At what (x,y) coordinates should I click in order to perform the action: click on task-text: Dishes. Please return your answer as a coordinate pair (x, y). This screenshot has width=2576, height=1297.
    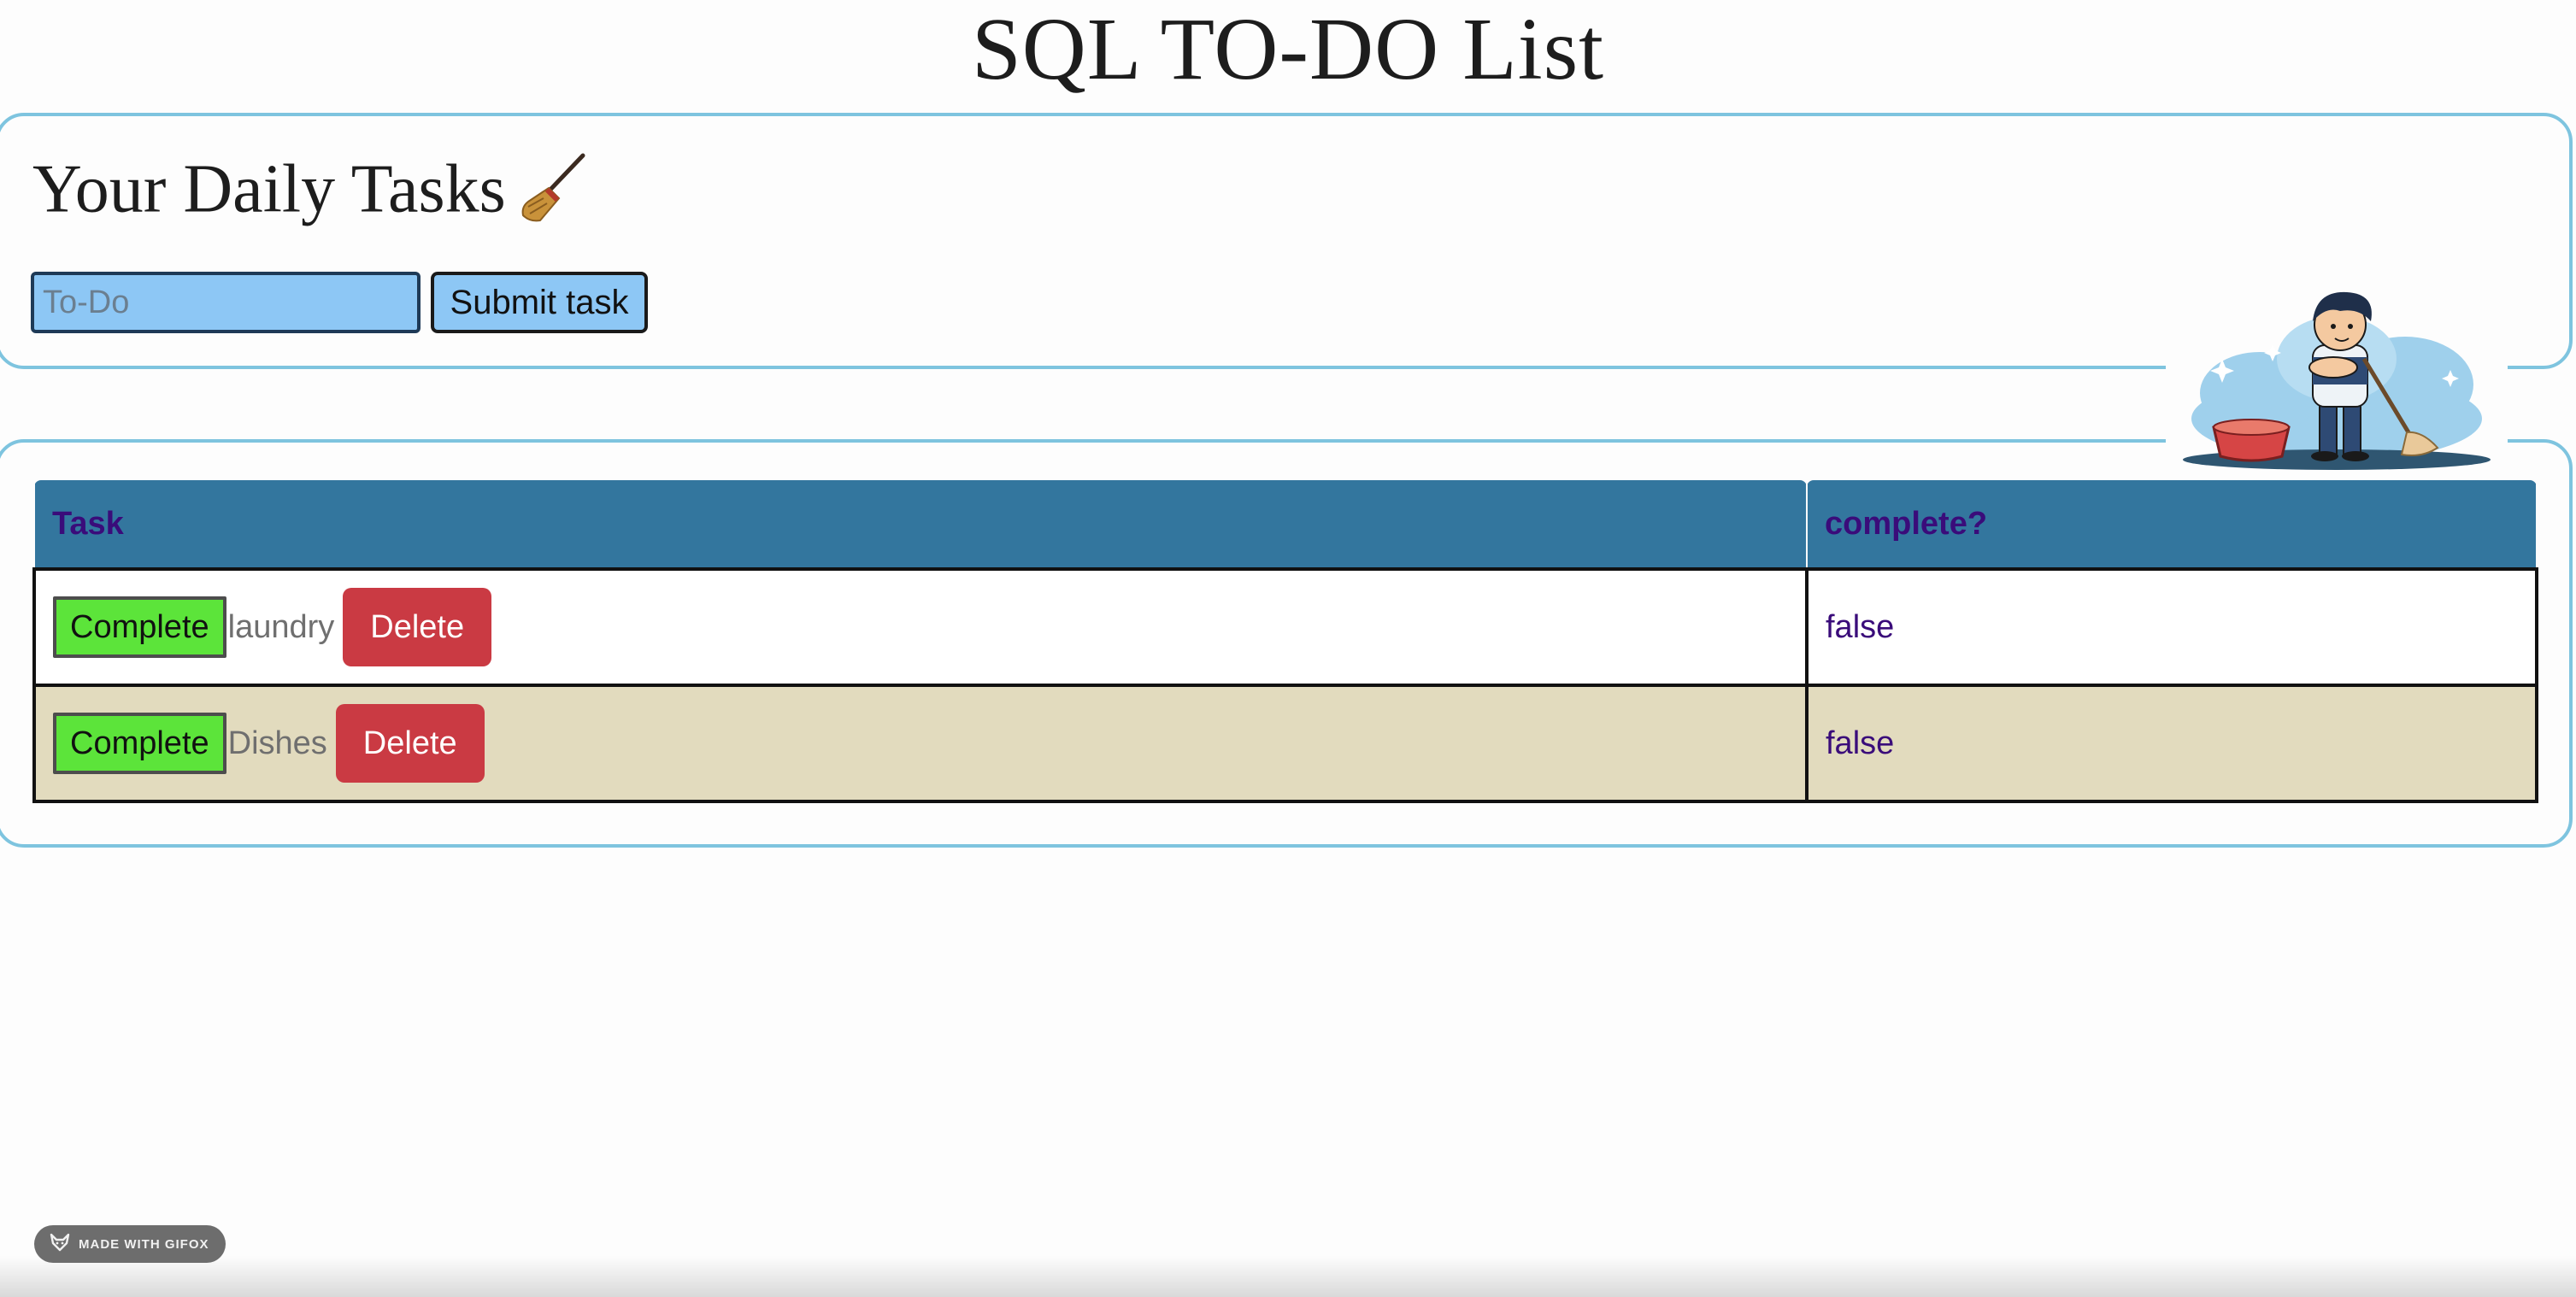
    Looking at the image, I should click on (277, 743).